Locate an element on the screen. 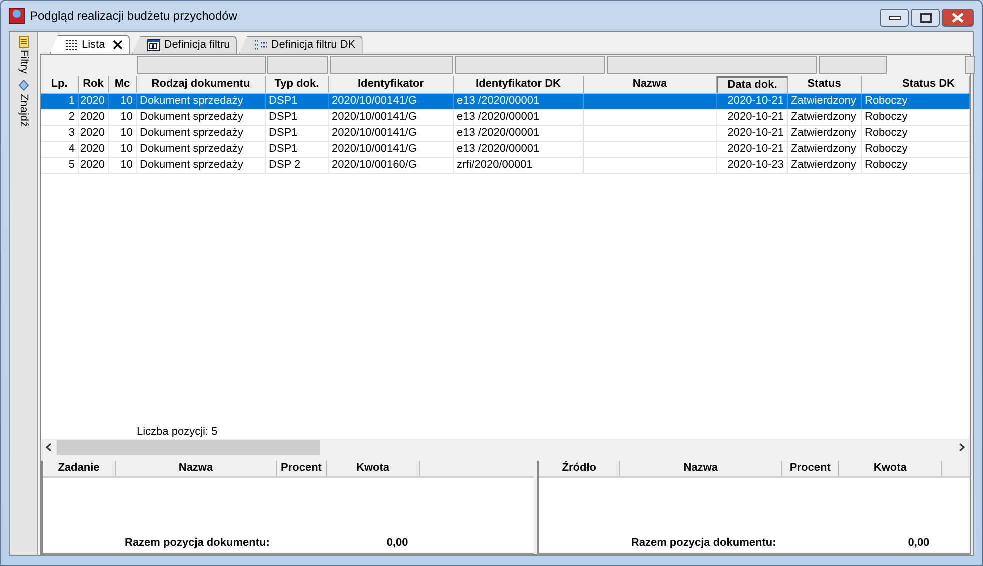 This screenshot has width=983, height=566. app-icon is located at coordinates (17, 16).